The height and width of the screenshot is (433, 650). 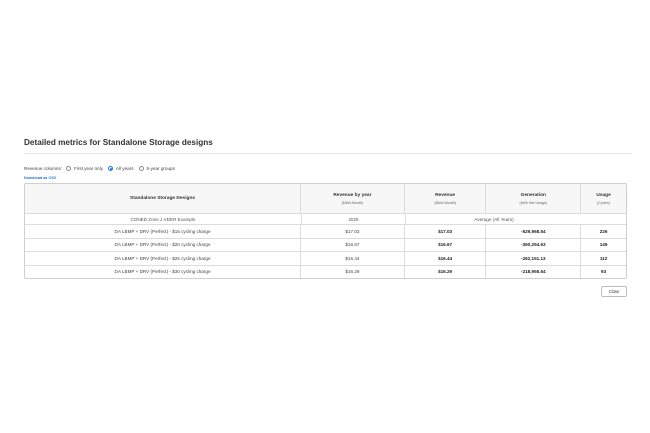 What do you see at coordinates (163, 219) in the screenshot?
I see `project-name-cell: CONED Zone J VDER Example` at bounding box center [163, 219].